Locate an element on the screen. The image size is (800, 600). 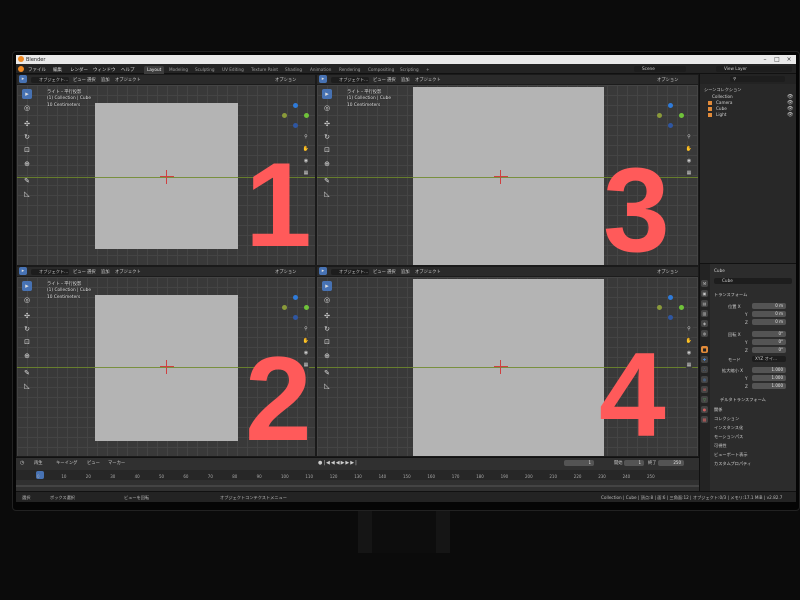
menu-edit: 編集 is located at coordinates (57, 70).